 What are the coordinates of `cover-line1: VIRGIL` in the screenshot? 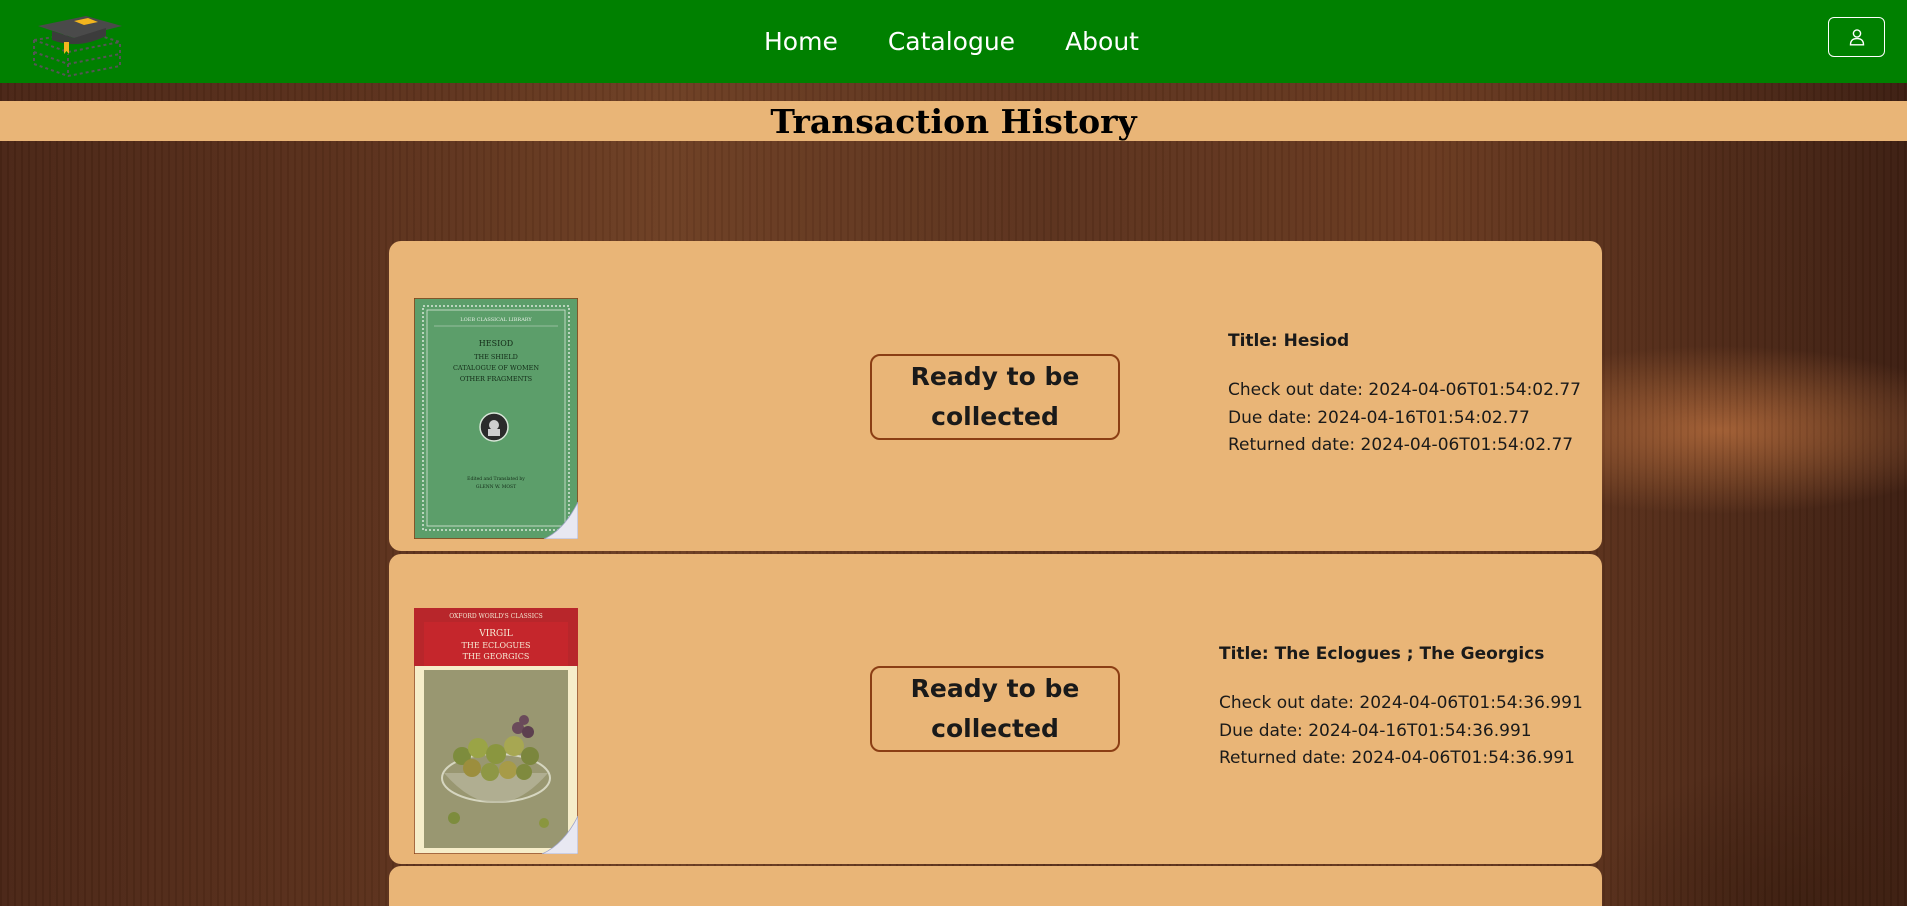 It's located at (495, 634).